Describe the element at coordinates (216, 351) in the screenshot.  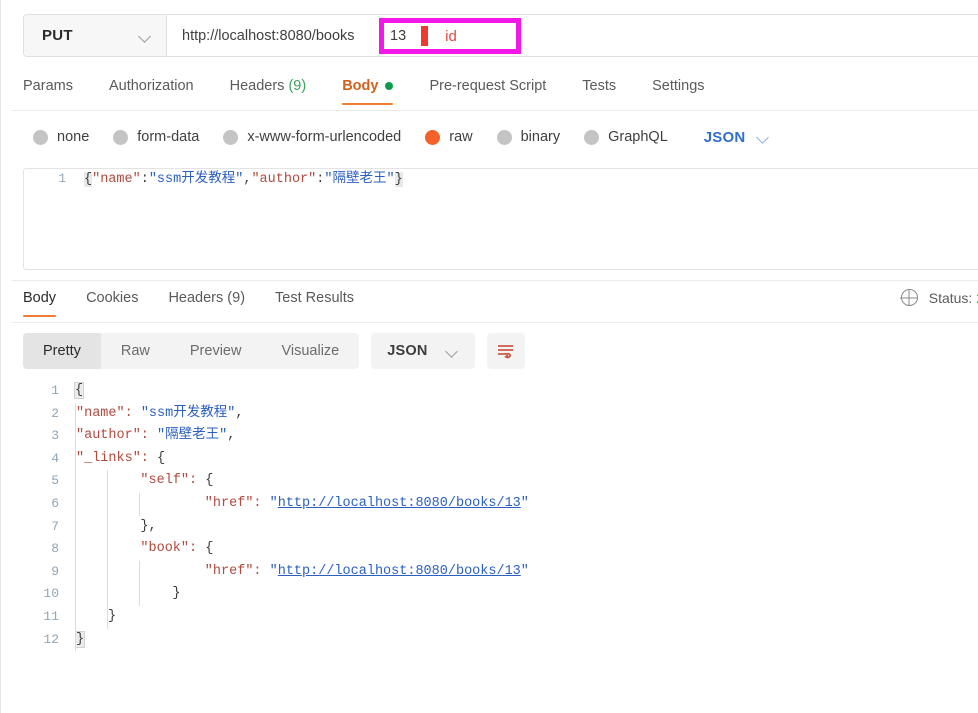
I see `view-mode-preview: Preview` at that location.